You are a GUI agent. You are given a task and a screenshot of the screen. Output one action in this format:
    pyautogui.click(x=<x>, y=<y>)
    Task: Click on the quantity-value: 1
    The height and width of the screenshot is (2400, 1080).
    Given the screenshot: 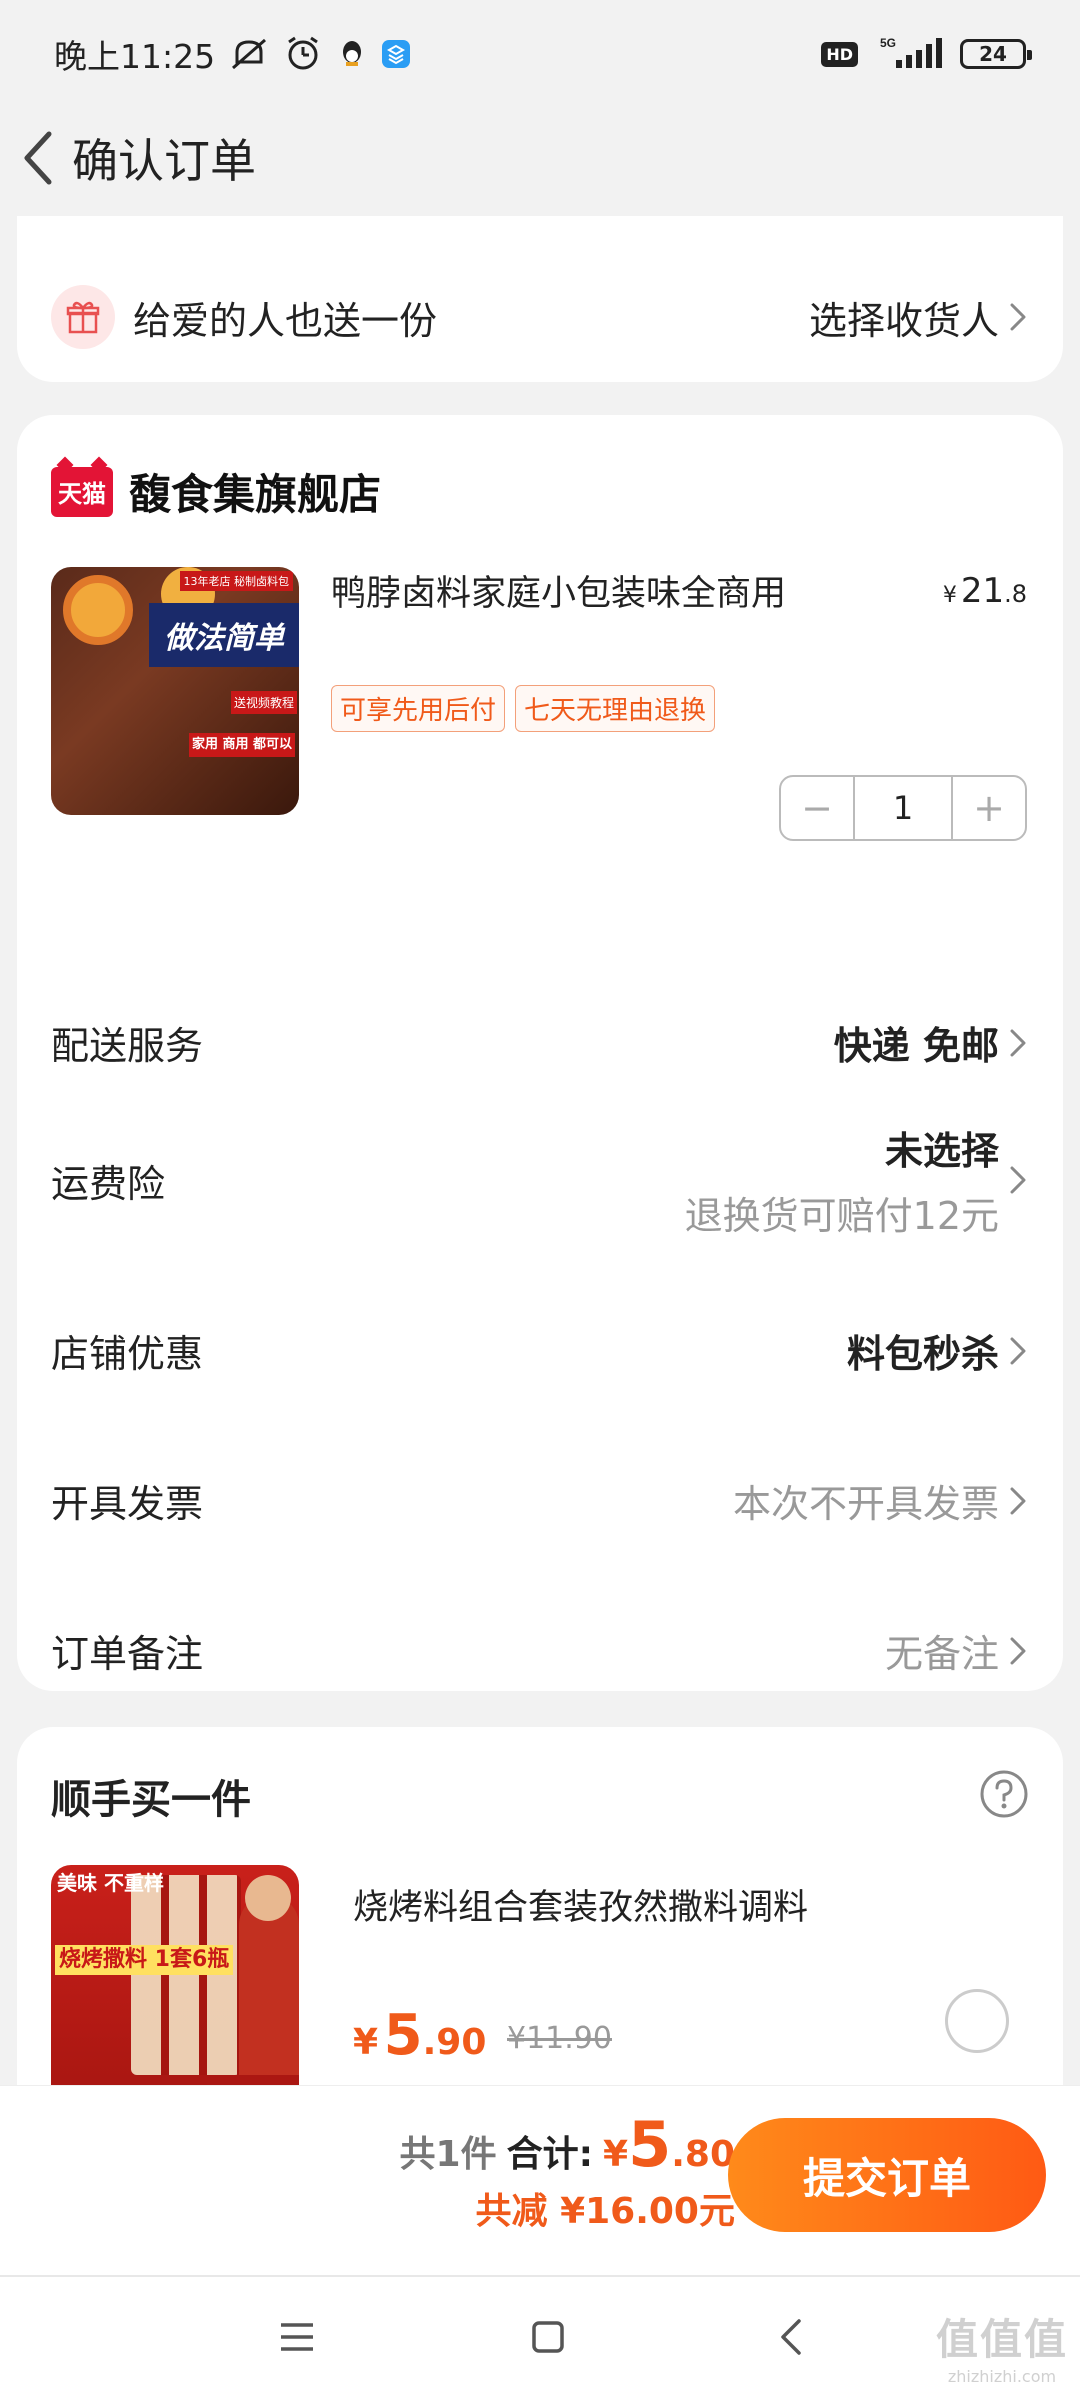 What is the action you would take?
    pyautogui.click(x=903, y=808)
    